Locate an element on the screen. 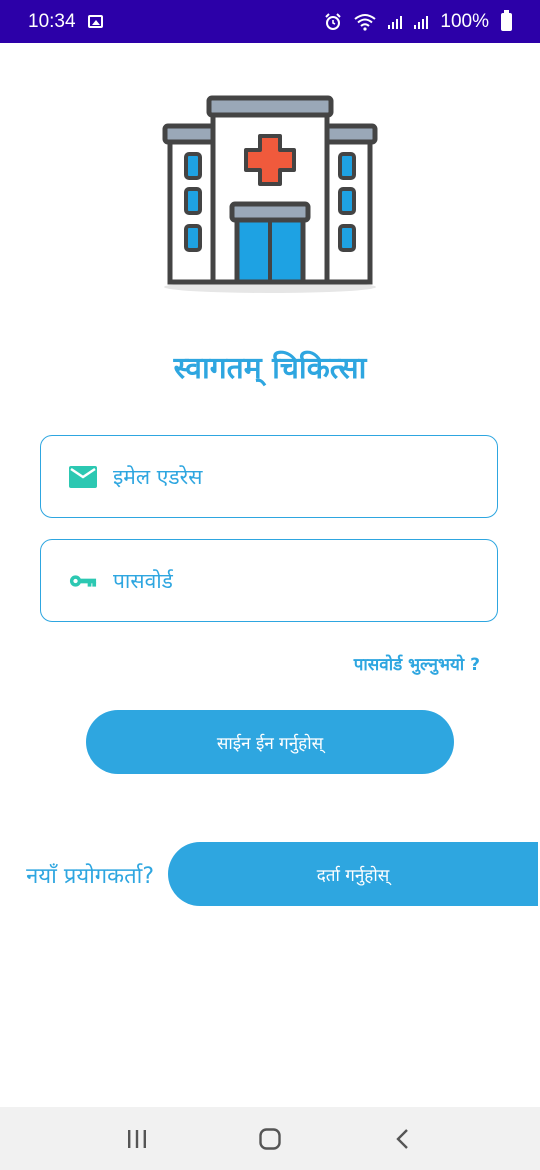 The height and width of the screenshot is (1170, 540). back-icon is located at coordinates (402, 1138).